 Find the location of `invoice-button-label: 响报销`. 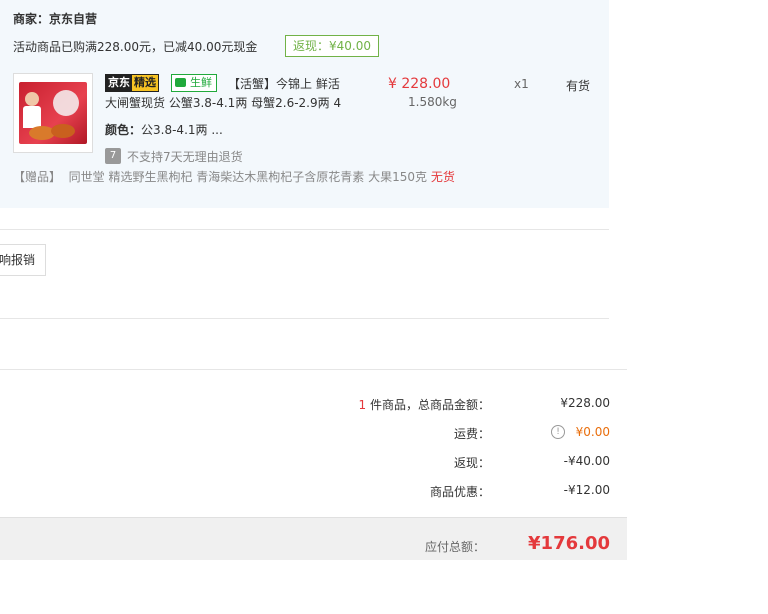

invoice-button-label: 响报销 is located at coordinates (18, 260).